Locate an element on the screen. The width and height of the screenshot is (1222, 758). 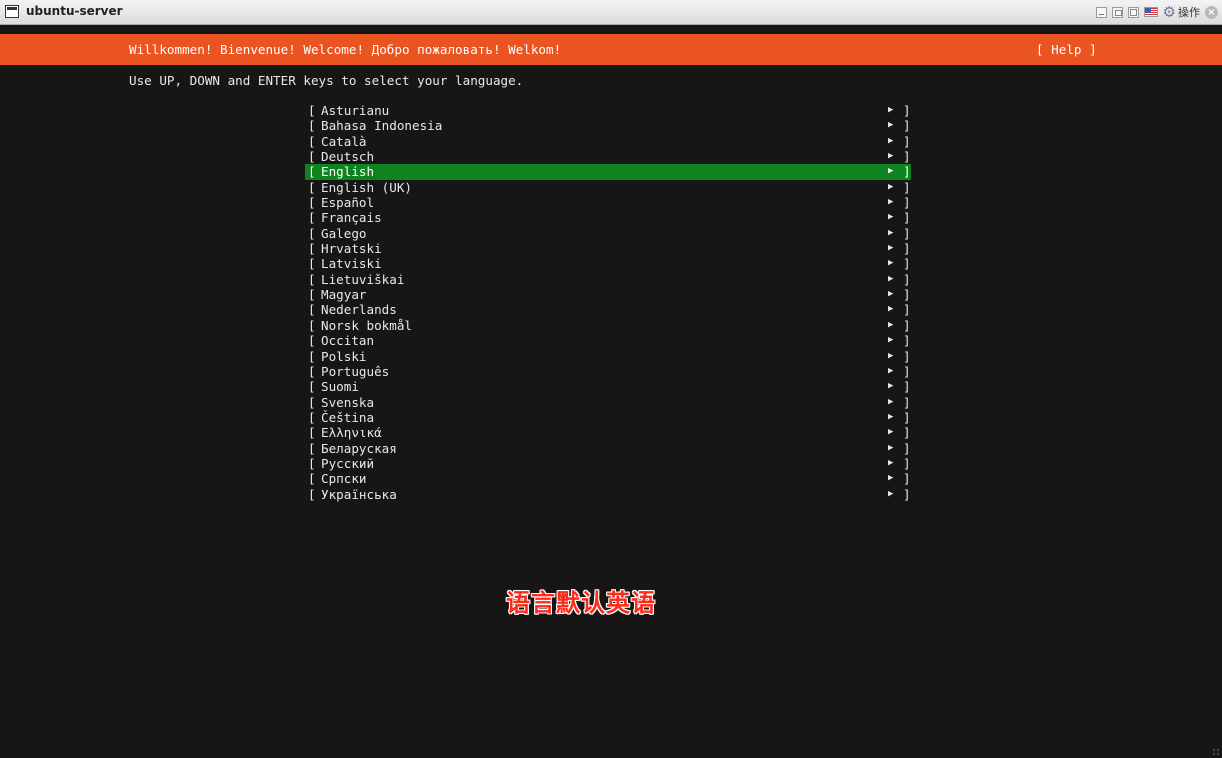
language-name: Беларуская is located at coordinates (359, 448).